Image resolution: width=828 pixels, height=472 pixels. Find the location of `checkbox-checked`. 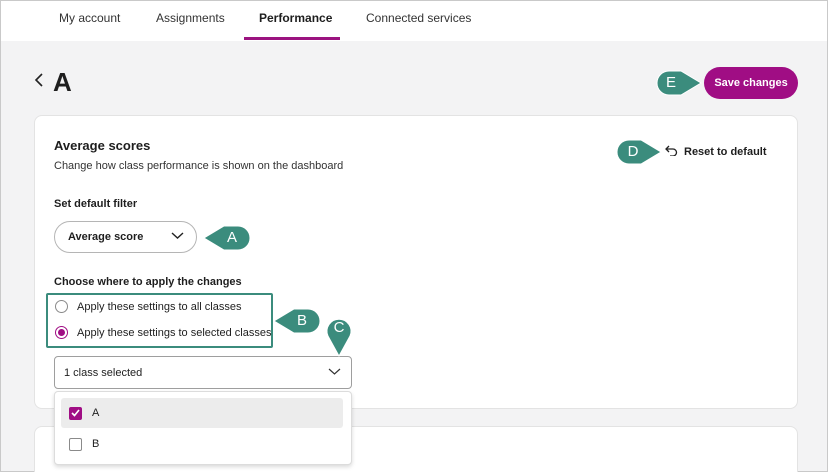

checkbox-checked is located at coordinates (75, 413).